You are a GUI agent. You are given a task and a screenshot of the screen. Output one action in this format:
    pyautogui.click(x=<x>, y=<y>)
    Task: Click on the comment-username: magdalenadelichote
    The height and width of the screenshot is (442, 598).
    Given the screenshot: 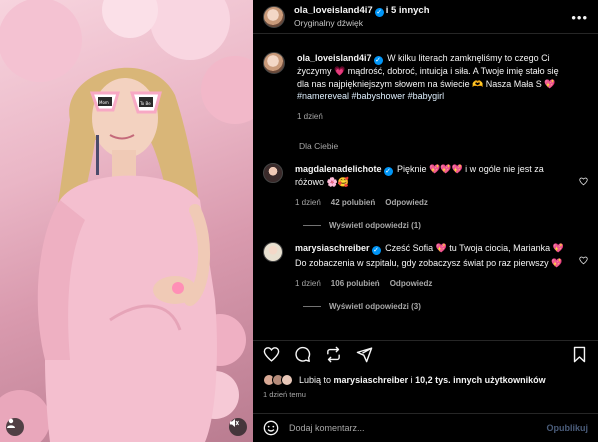 What is the action you would take?
    pyautogui.click(x=338, y=169)
    